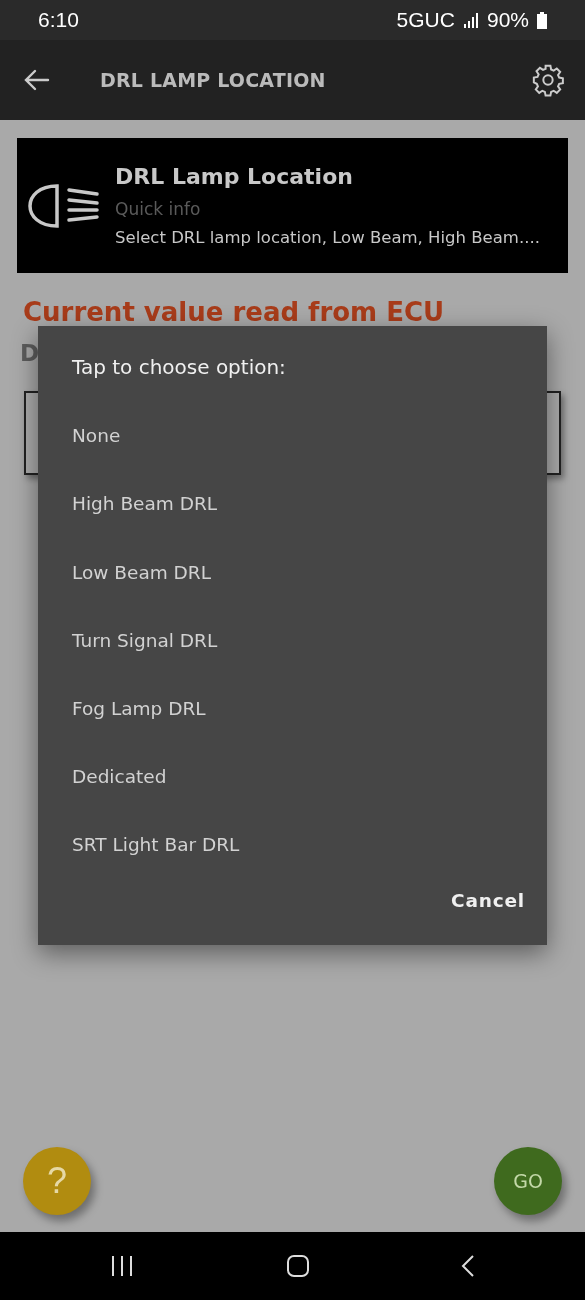  Describe the element at coordinates (122, 1266) in the screenshot. I see `recent-apps-icon` at that location.